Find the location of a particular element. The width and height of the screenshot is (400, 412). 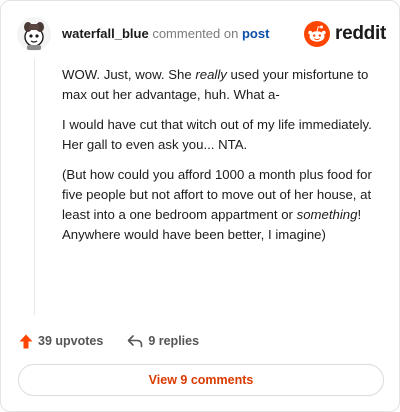

reddit-snoo-icon is located at coordinates (317, 34).